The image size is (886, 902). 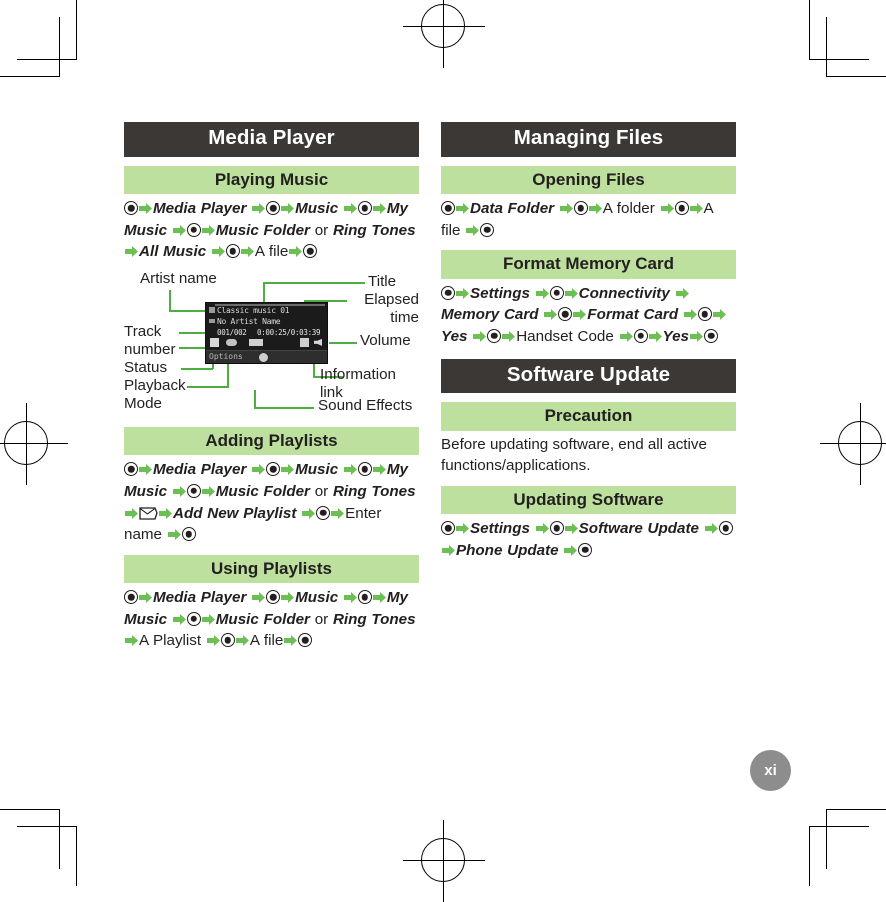 I want to click on callout-sound-effects: Sound Effects, so click(x=365, y=405).